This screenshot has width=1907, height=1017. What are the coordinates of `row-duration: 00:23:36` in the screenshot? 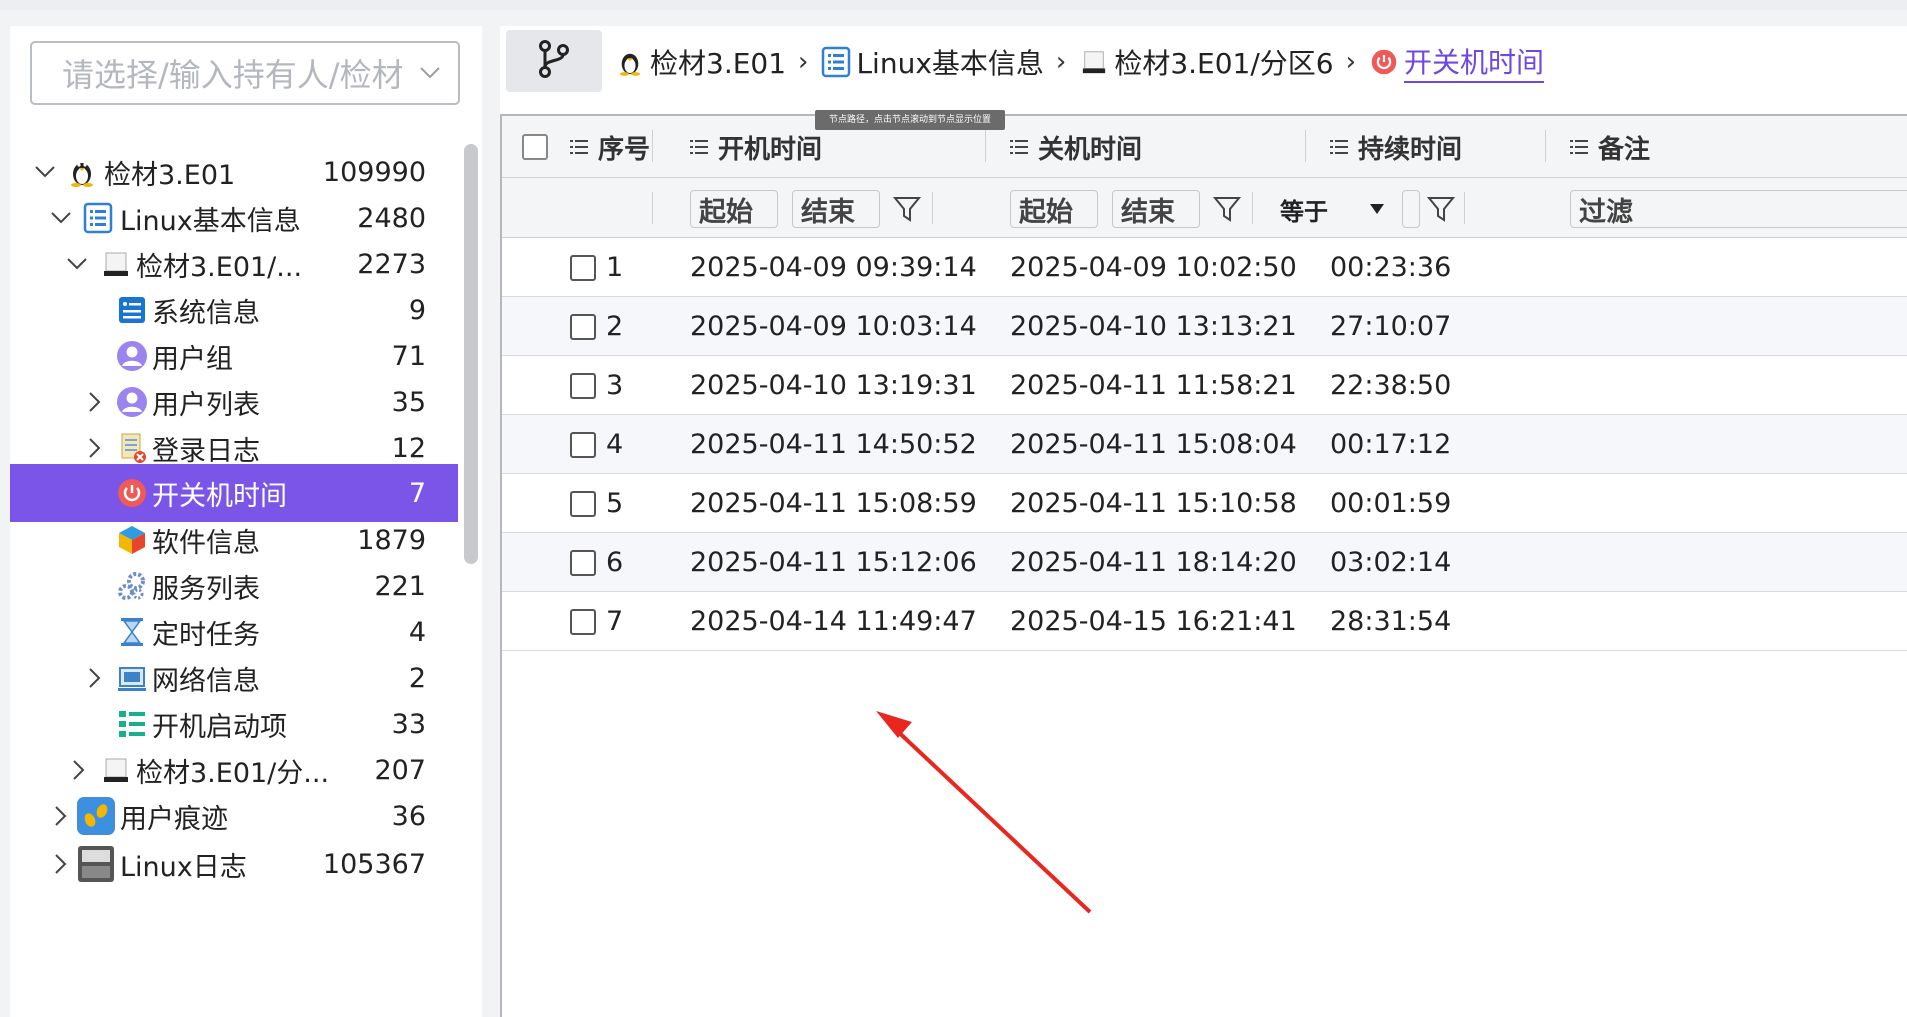 It's located at (1391, 267).